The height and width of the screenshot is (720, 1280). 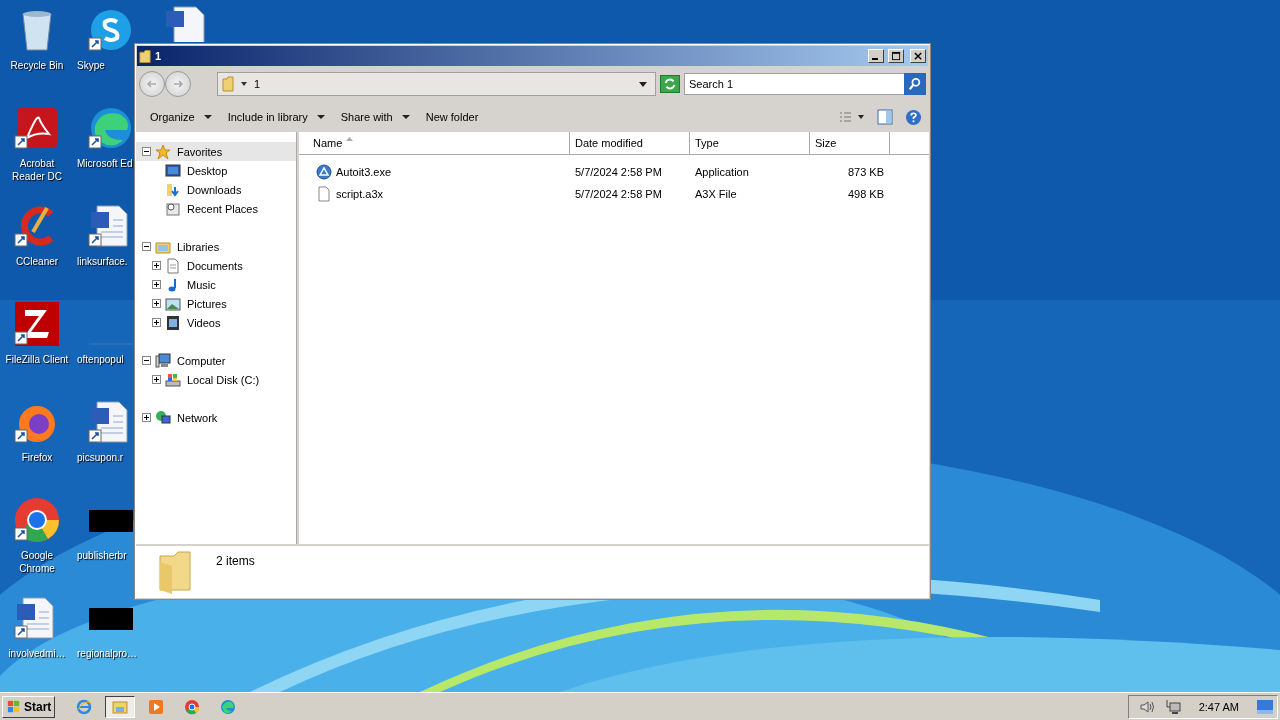 I want to click on tree-item: Recent Places, so click(x=216, y=208).